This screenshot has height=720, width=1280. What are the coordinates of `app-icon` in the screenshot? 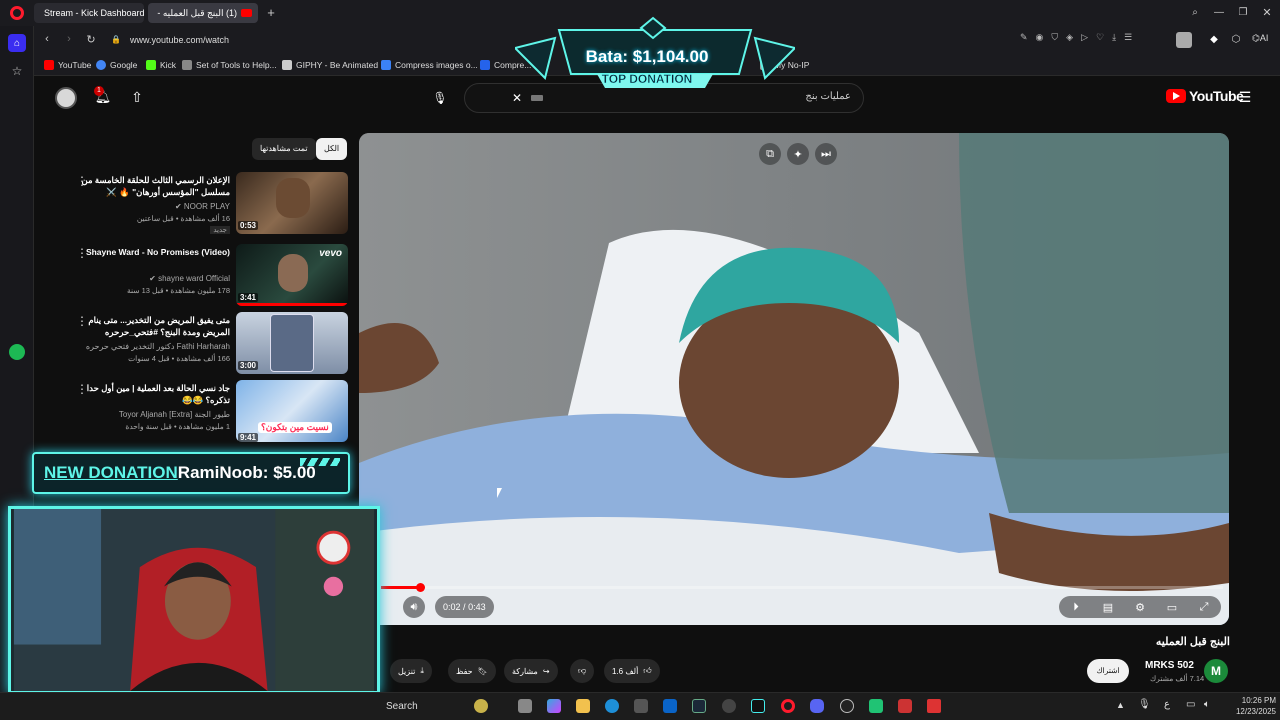 It's located at (729, 706).